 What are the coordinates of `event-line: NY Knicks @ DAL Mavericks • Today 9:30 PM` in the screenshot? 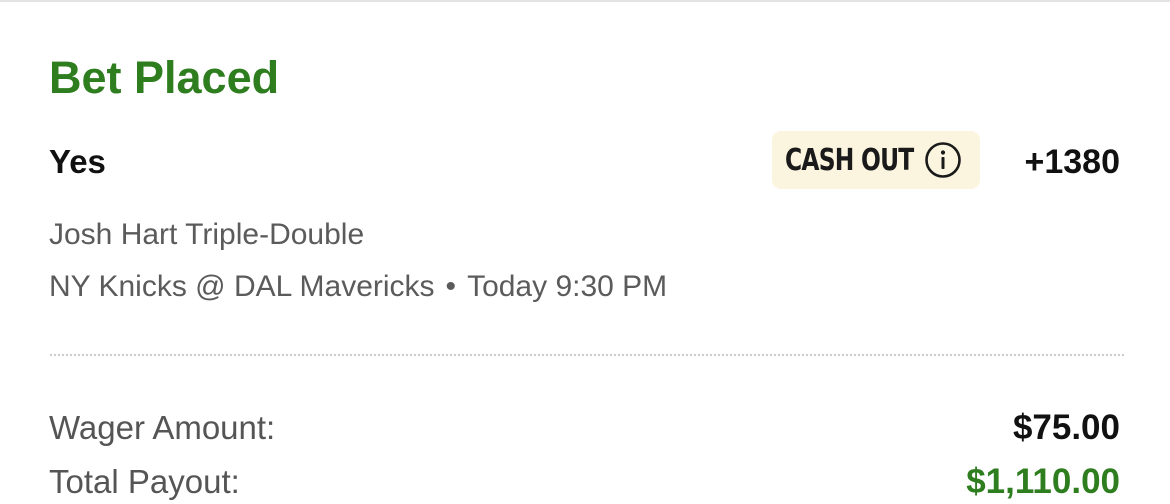 It's located at (358, 287).